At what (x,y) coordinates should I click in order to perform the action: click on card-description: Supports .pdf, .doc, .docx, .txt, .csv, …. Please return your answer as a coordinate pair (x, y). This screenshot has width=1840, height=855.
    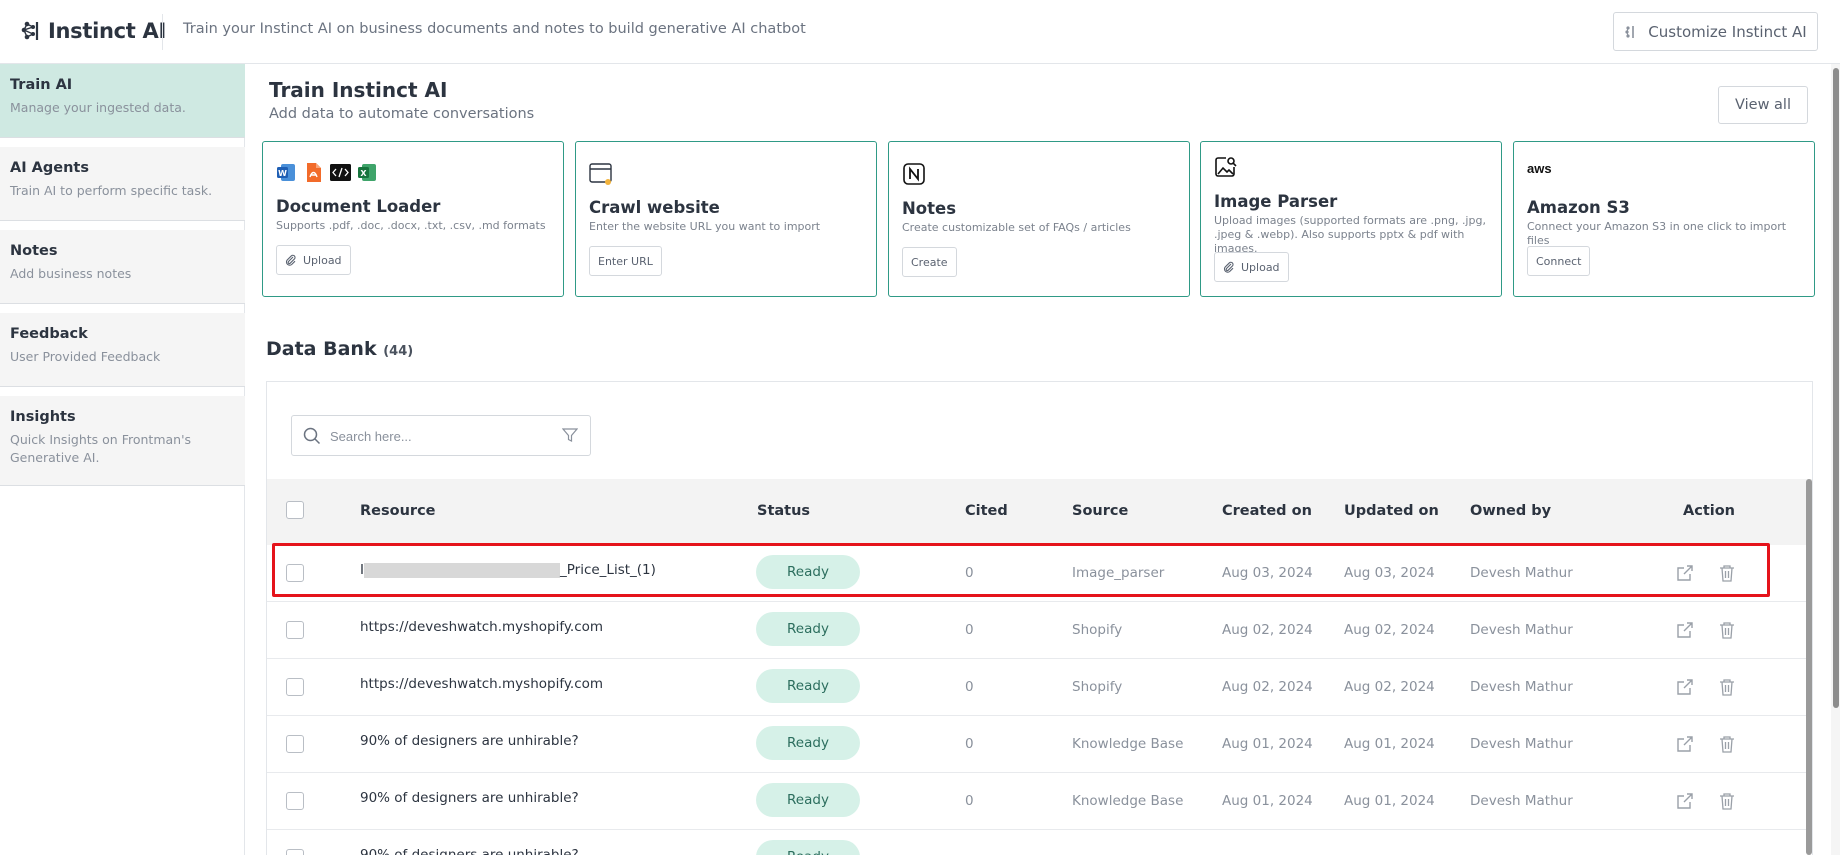
    Looking at the image, I should click on (411, 225).